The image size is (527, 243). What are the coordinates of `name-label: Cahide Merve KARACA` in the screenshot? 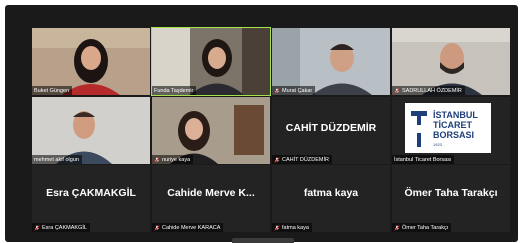 It's located at (188, 227).